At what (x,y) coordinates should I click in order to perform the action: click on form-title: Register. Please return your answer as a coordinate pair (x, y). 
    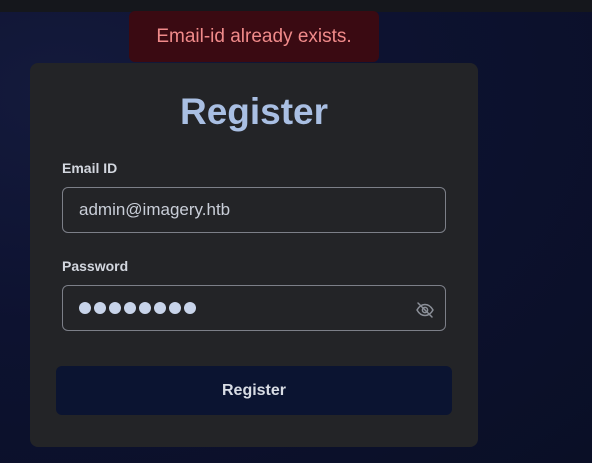
    Looking at the image, I should click on (254, 111).